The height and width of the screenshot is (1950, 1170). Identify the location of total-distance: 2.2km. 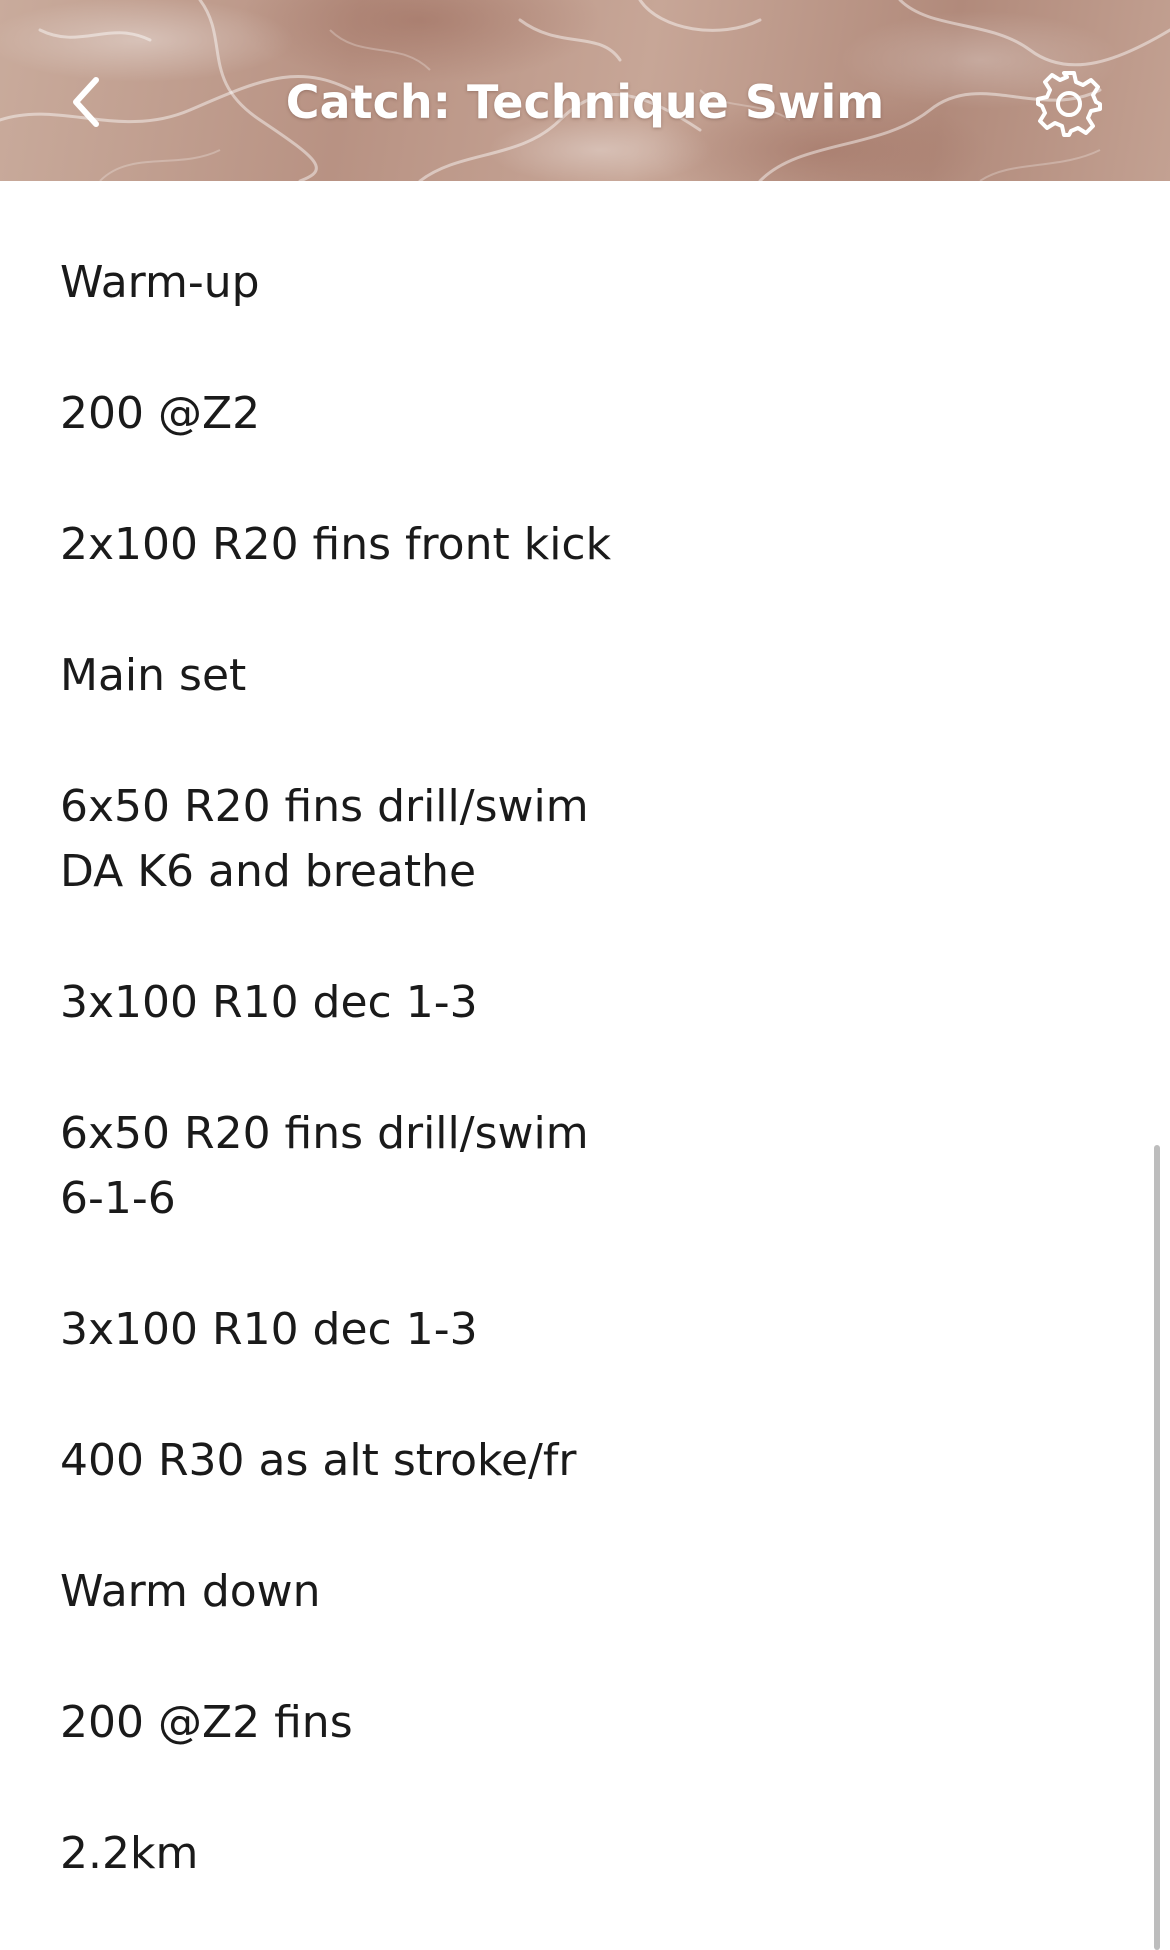
(129, 1853).